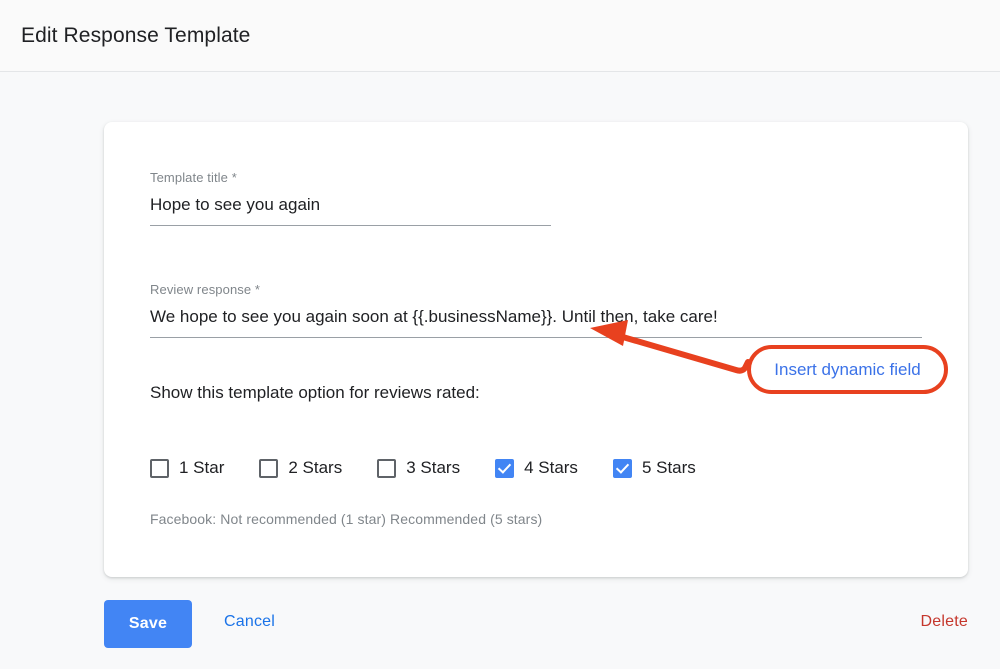  I want to click on delete-button: Delete, so click(944, 622).